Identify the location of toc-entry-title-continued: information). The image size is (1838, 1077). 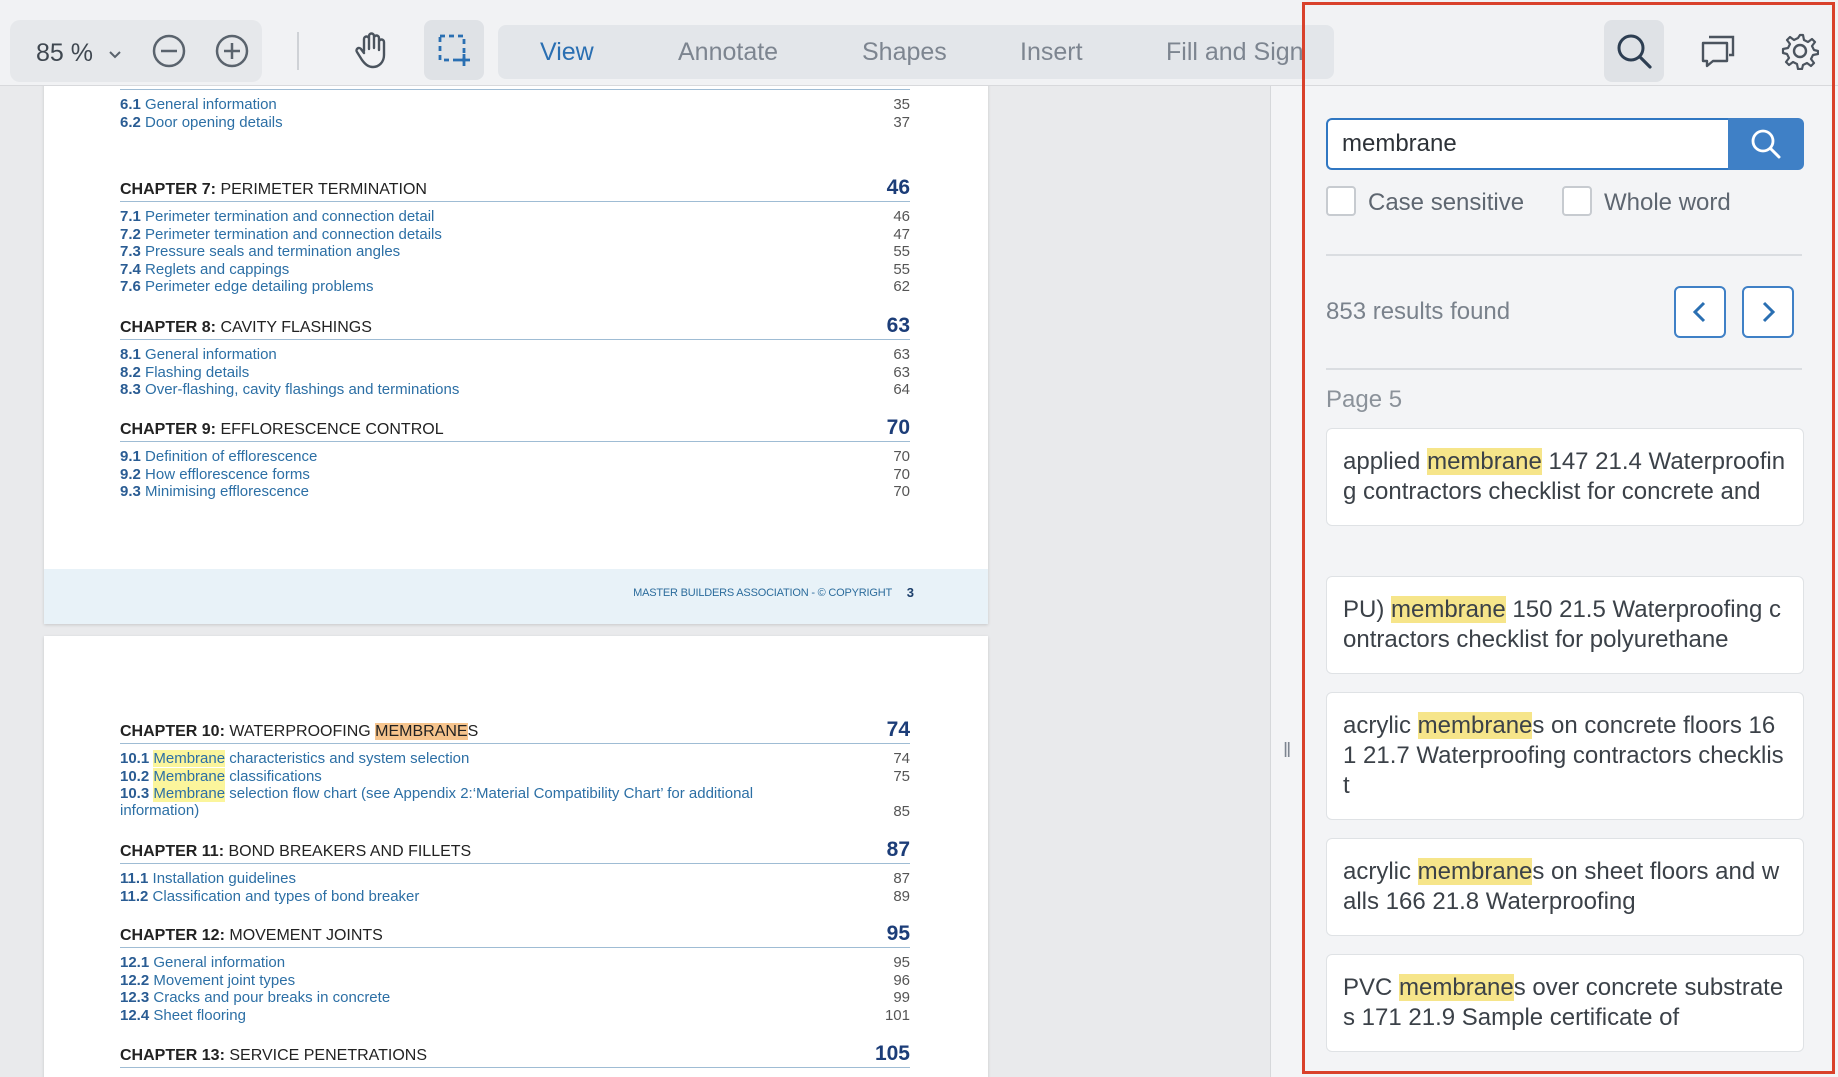
(160, 810).